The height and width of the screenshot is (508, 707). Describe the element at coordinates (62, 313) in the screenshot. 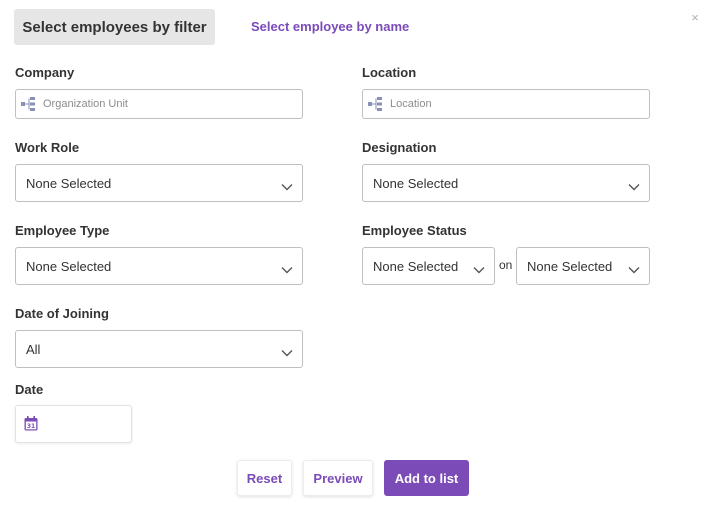

I see `date-of-joining-label: Date of Joining` at that location.